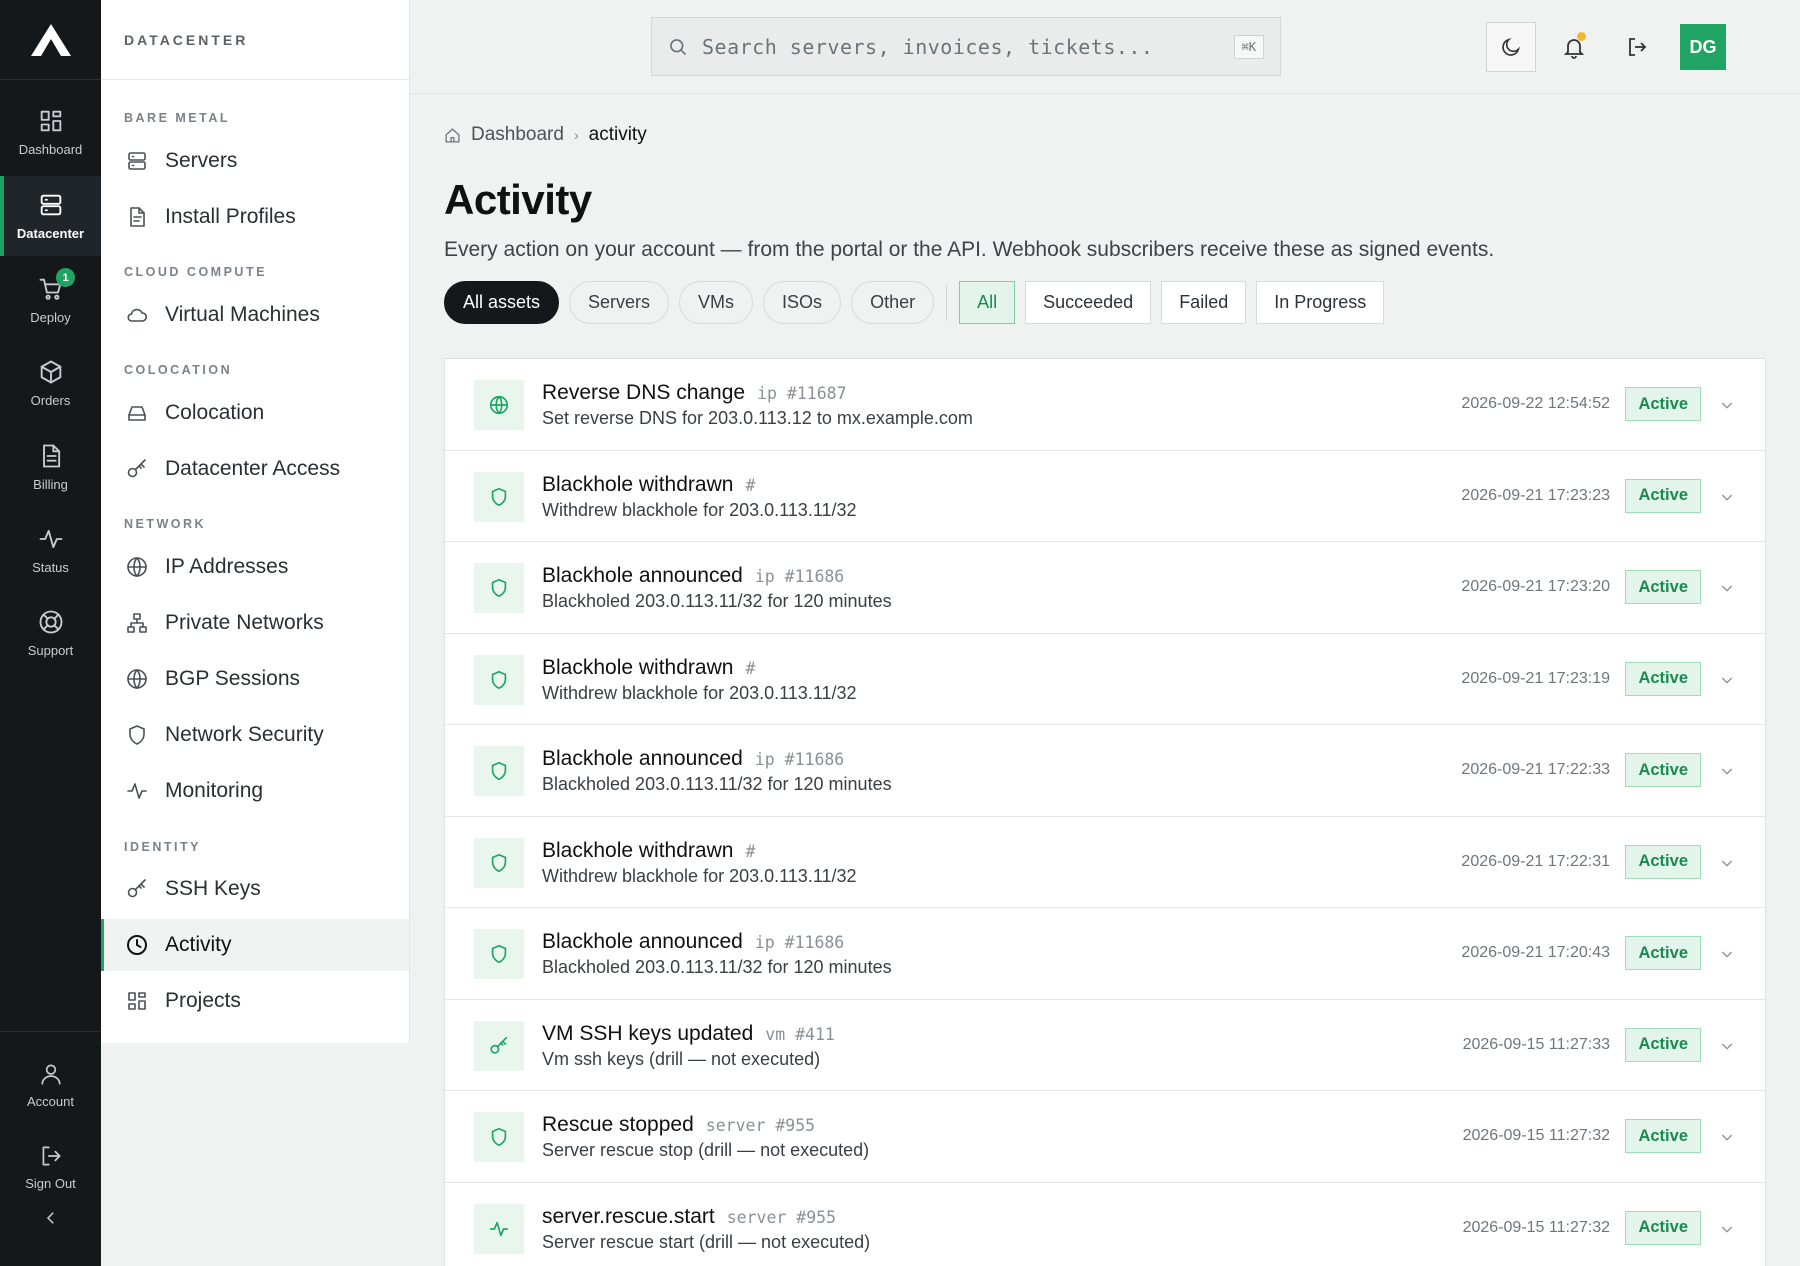  Describe the element at coordinates (136, 468) in the screenshot. I see `key-icon` at that location.